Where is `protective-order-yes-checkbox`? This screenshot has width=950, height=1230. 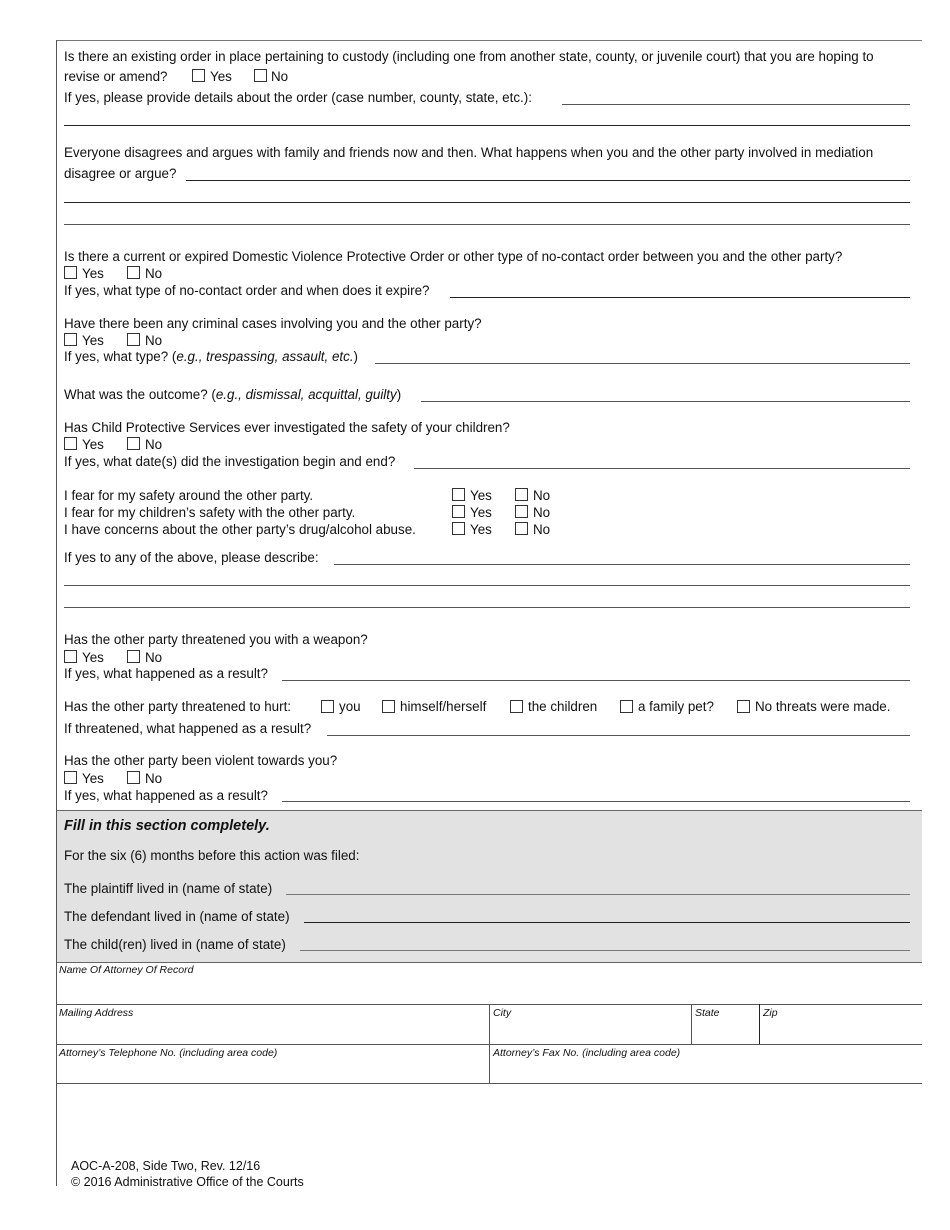
protective-order-yes-checkbox is located at coordinates (70, 272).